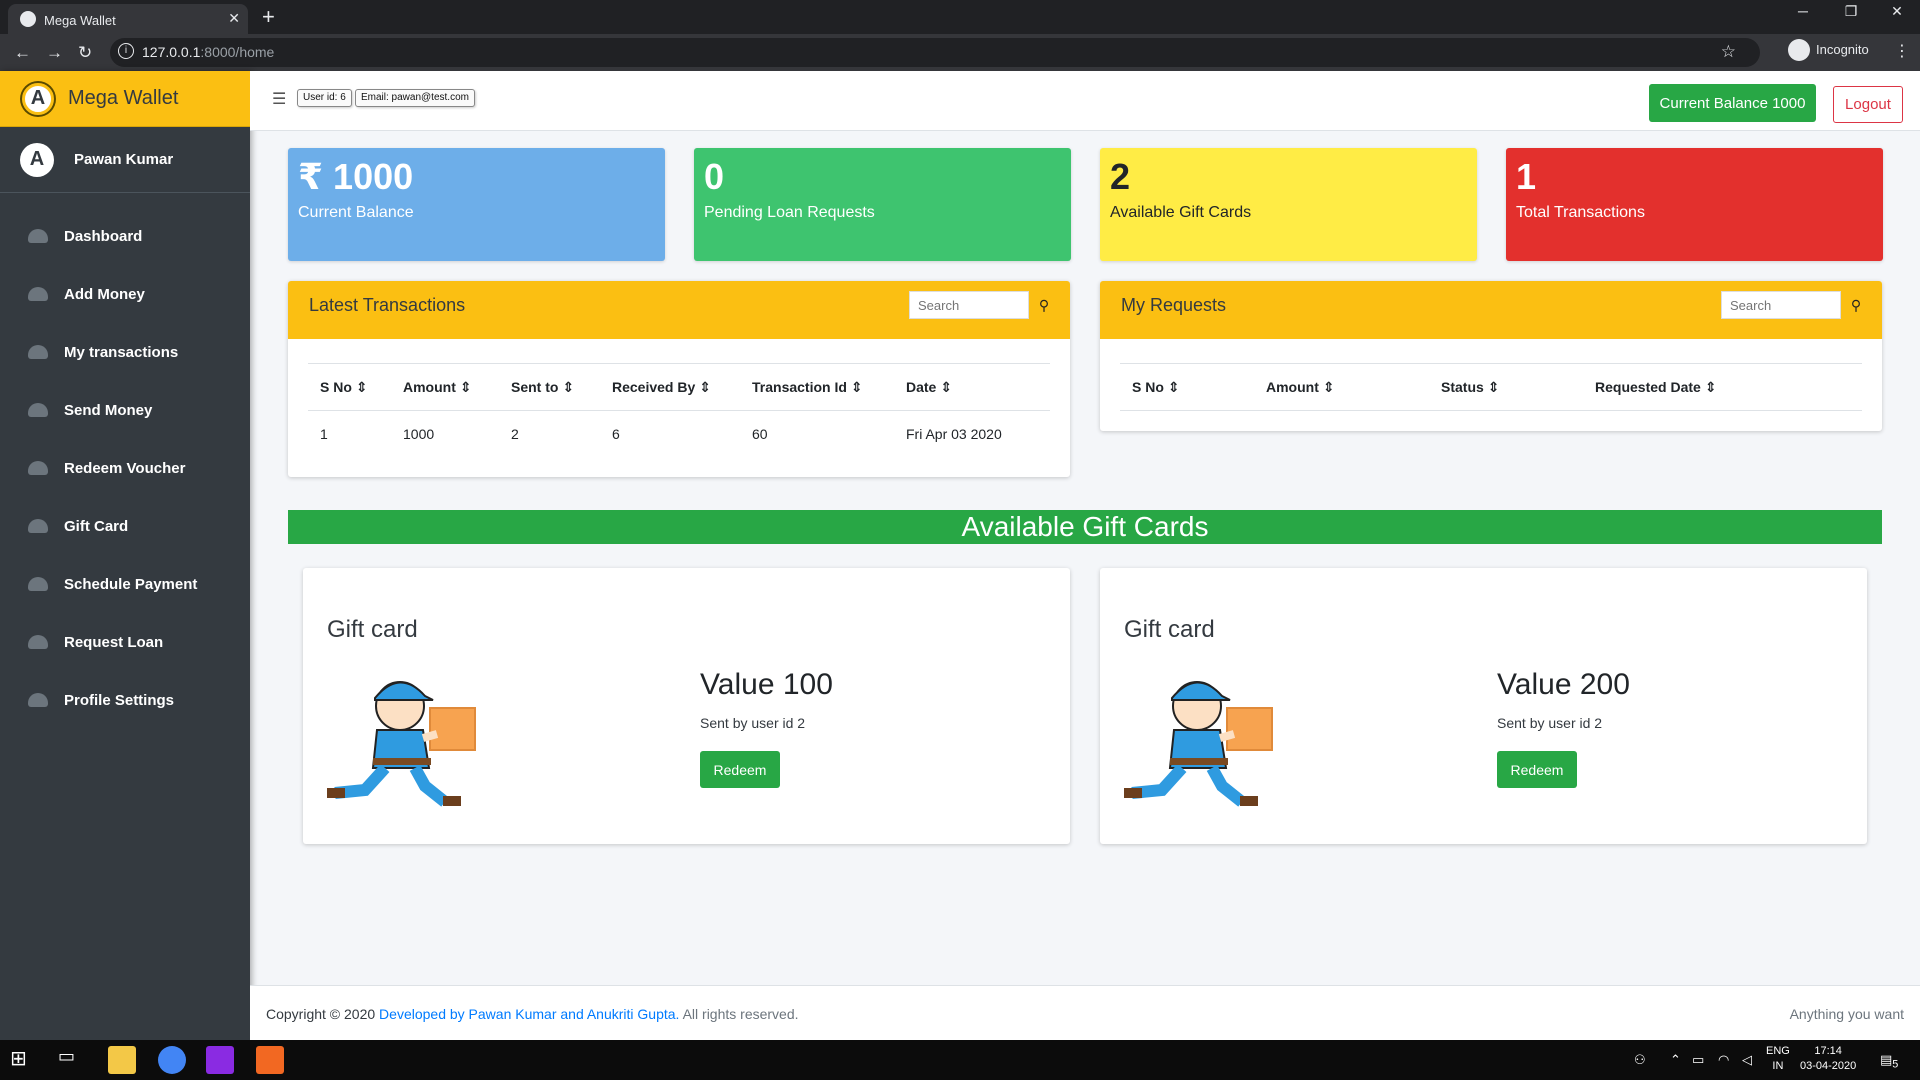  What do you see at coordinates (1655, 387) in the screenshot?
I see `column-header-requested-date: Requested Date ⇕` at bounding box center [1655, 387].